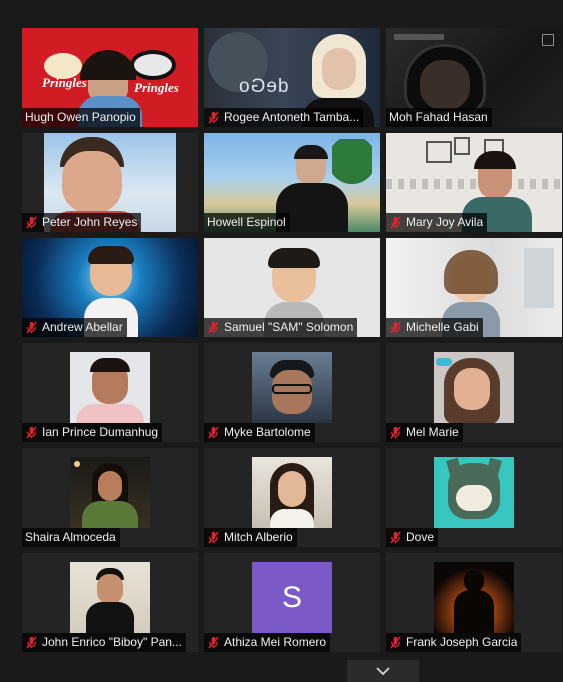  I want to click on participant-tile: Ian Prince Dumanhug, so click(110, 392).